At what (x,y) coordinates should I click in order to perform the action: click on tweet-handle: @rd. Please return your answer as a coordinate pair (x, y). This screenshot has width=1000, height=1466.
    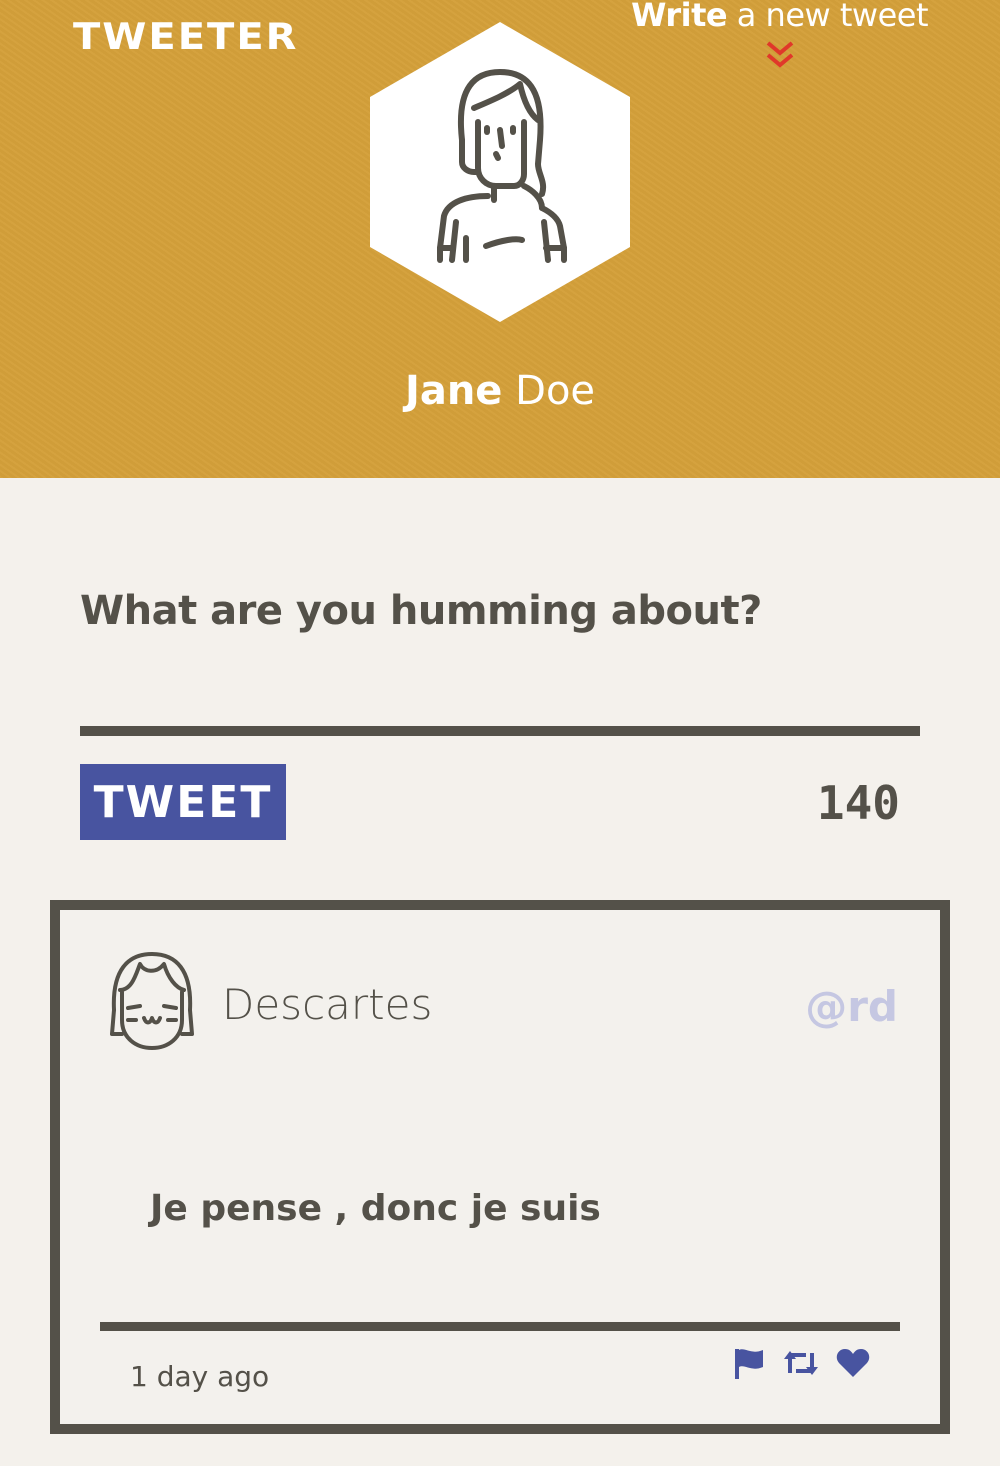
    Looking at the image, I should click on (851, 1006).